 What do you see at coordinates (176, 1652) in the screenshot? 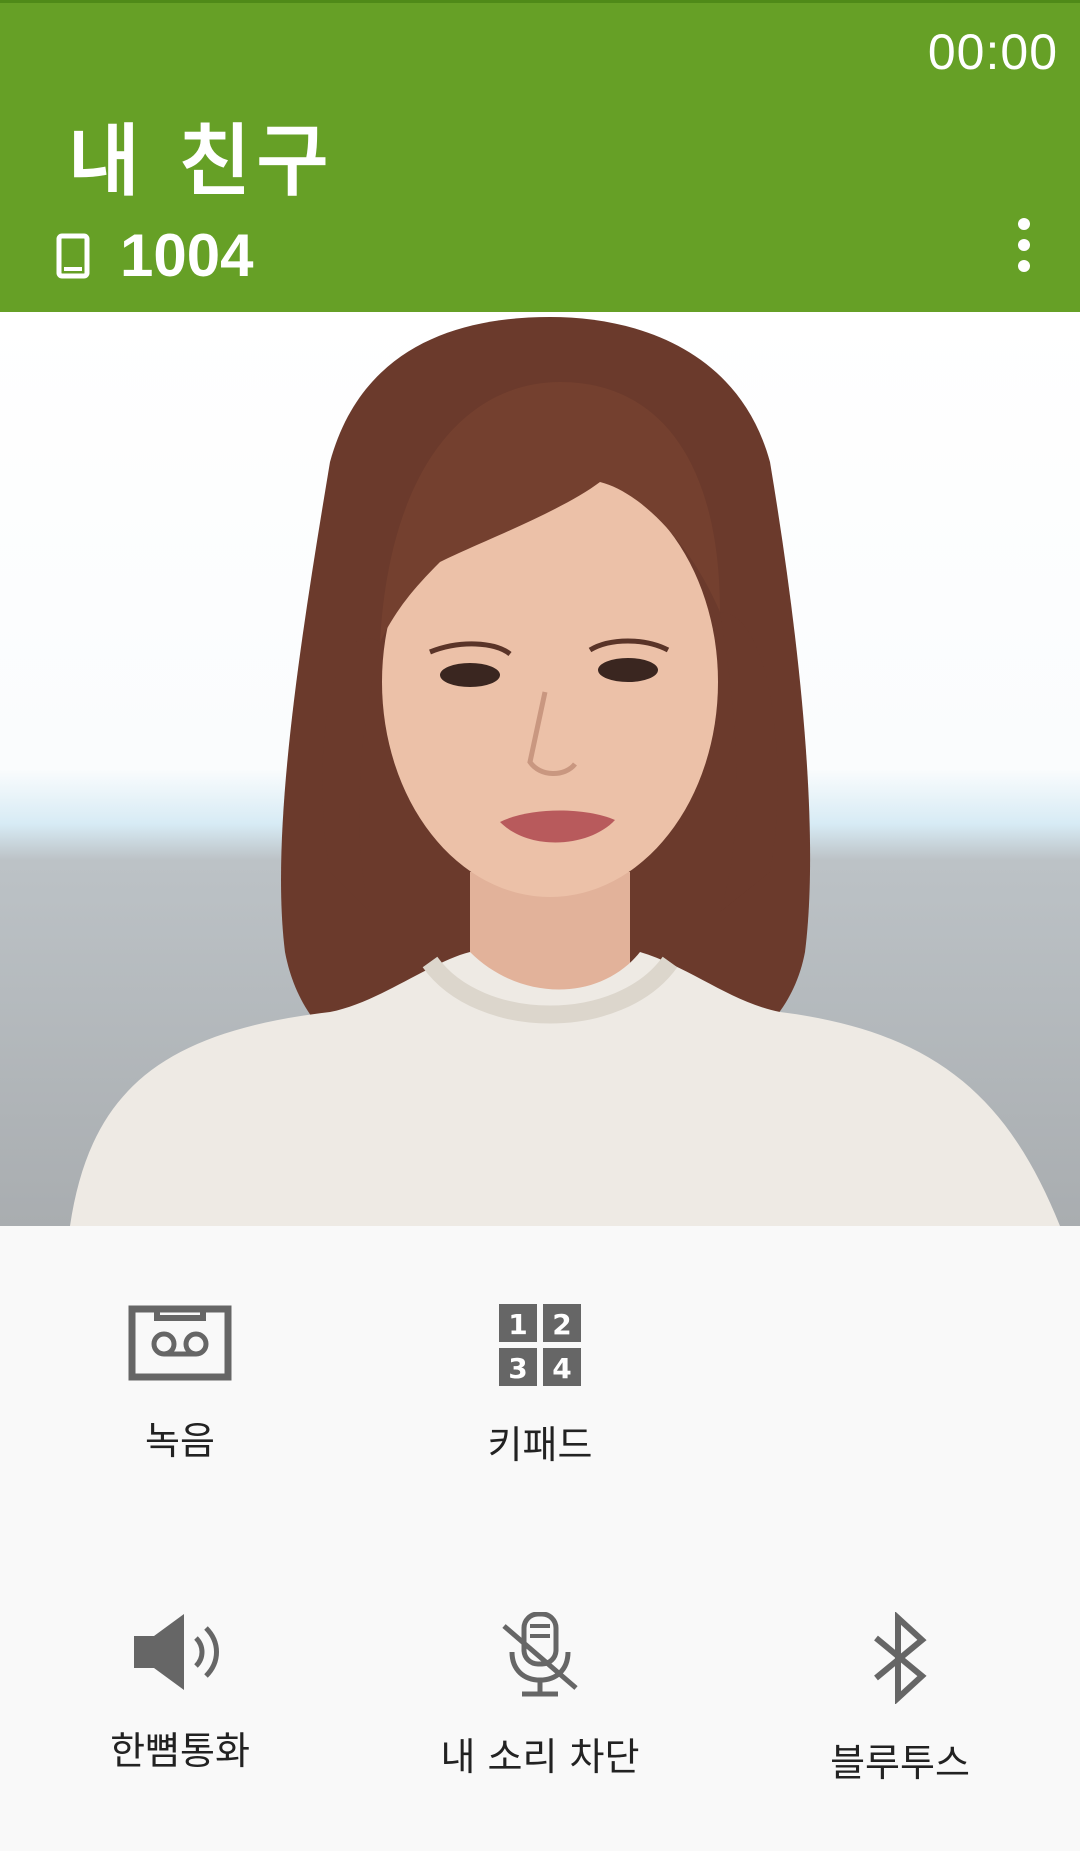
I see `speaker-icon` at bounding box center [176, 1652].